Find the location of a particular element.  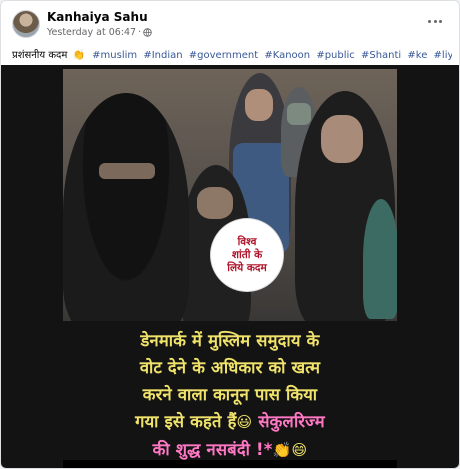

headline-line: डेनमार्क में मुस्लिम समुदाय के is located at coordinates (230, 340).